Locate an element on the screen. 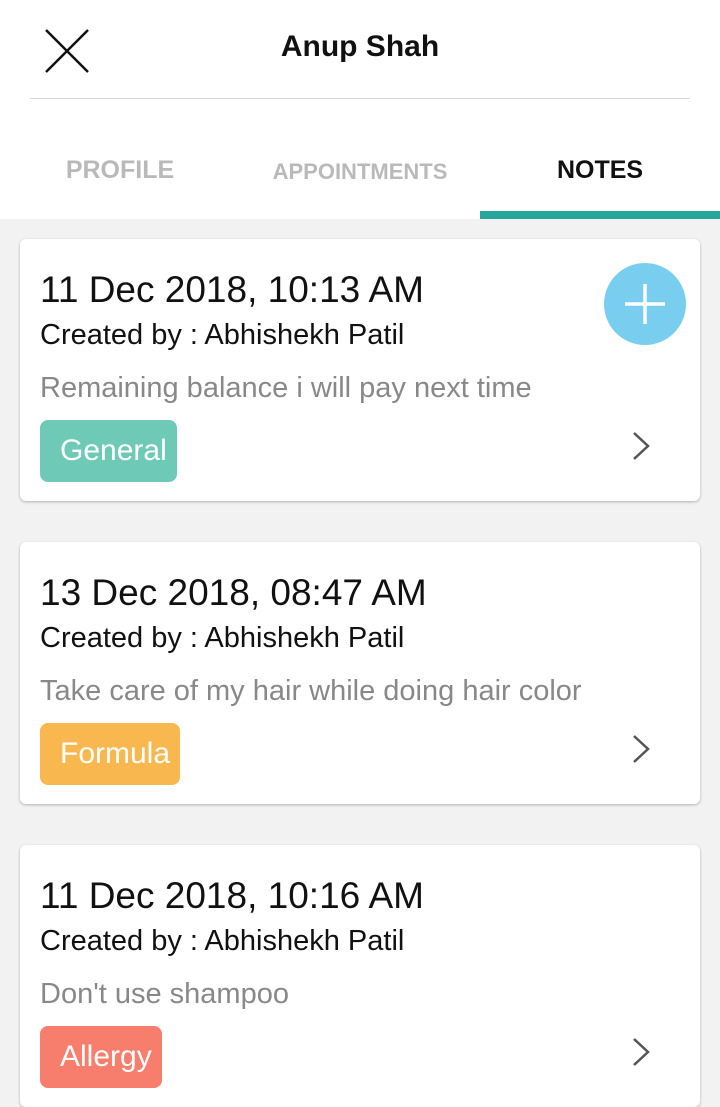 This screenshot has height=1107, width=720. note-tag-allergy: Allergy is located at coordinates (101, 1057).